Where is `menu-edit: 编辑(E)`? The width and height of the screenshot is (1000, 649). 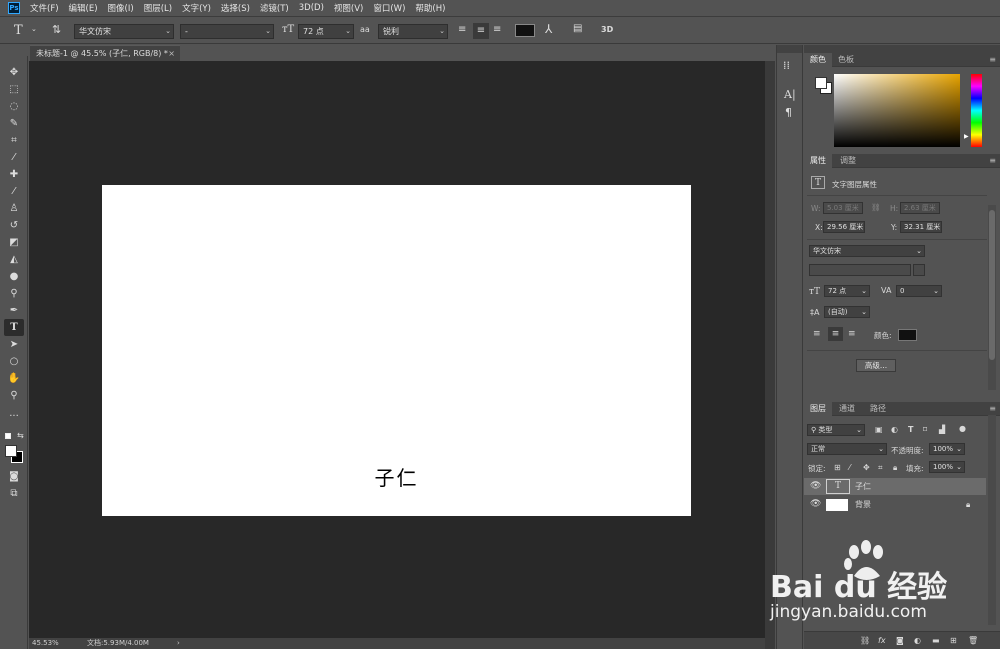 menu-edit: 编辑(E) is located at coordinates (83, 8).